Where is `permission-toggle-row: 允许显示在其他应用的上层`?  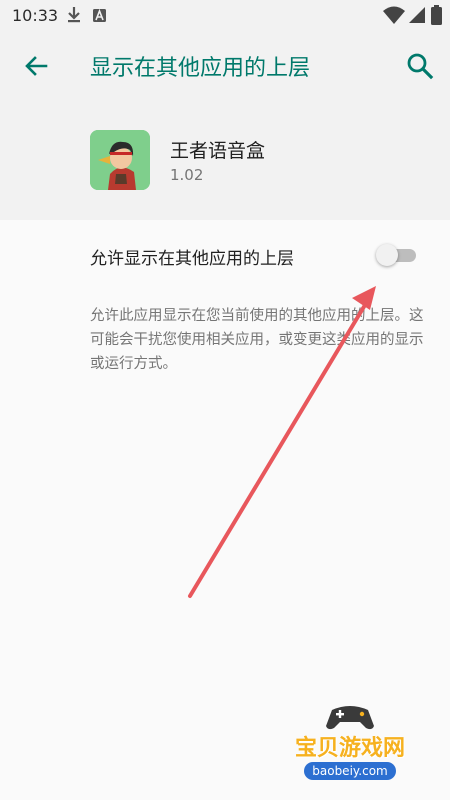 permission-toggle-row: 允许显示在其他应用的上层 is located at coordinates (225, 255).